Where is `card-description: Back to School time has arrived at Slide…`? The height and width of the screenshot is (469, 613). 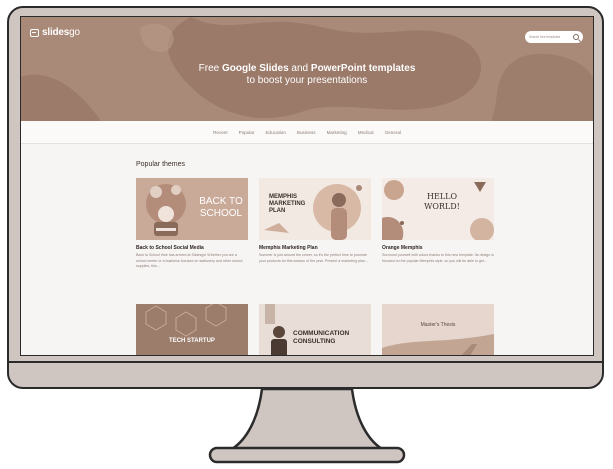
card-description: Back to School time has arrived at Slide… is located at coordinates (189, 260).